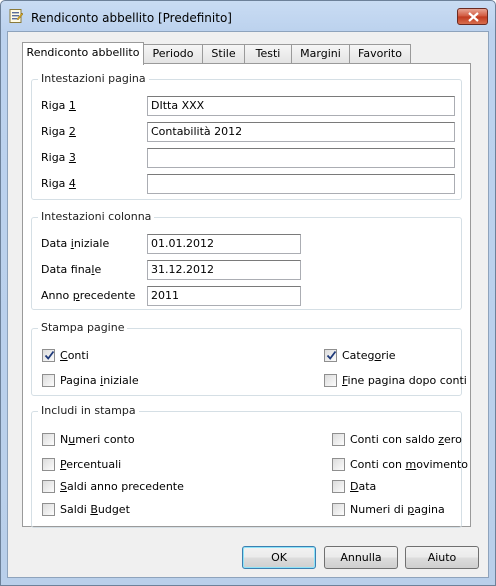  I want to click on numeri-pagina-label: Numeri di pagina, so click(397, 509).